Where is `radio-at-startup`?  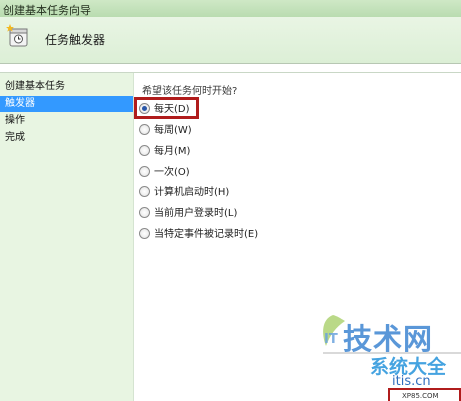
radio-at-startup is located at coordinates (144, 191).